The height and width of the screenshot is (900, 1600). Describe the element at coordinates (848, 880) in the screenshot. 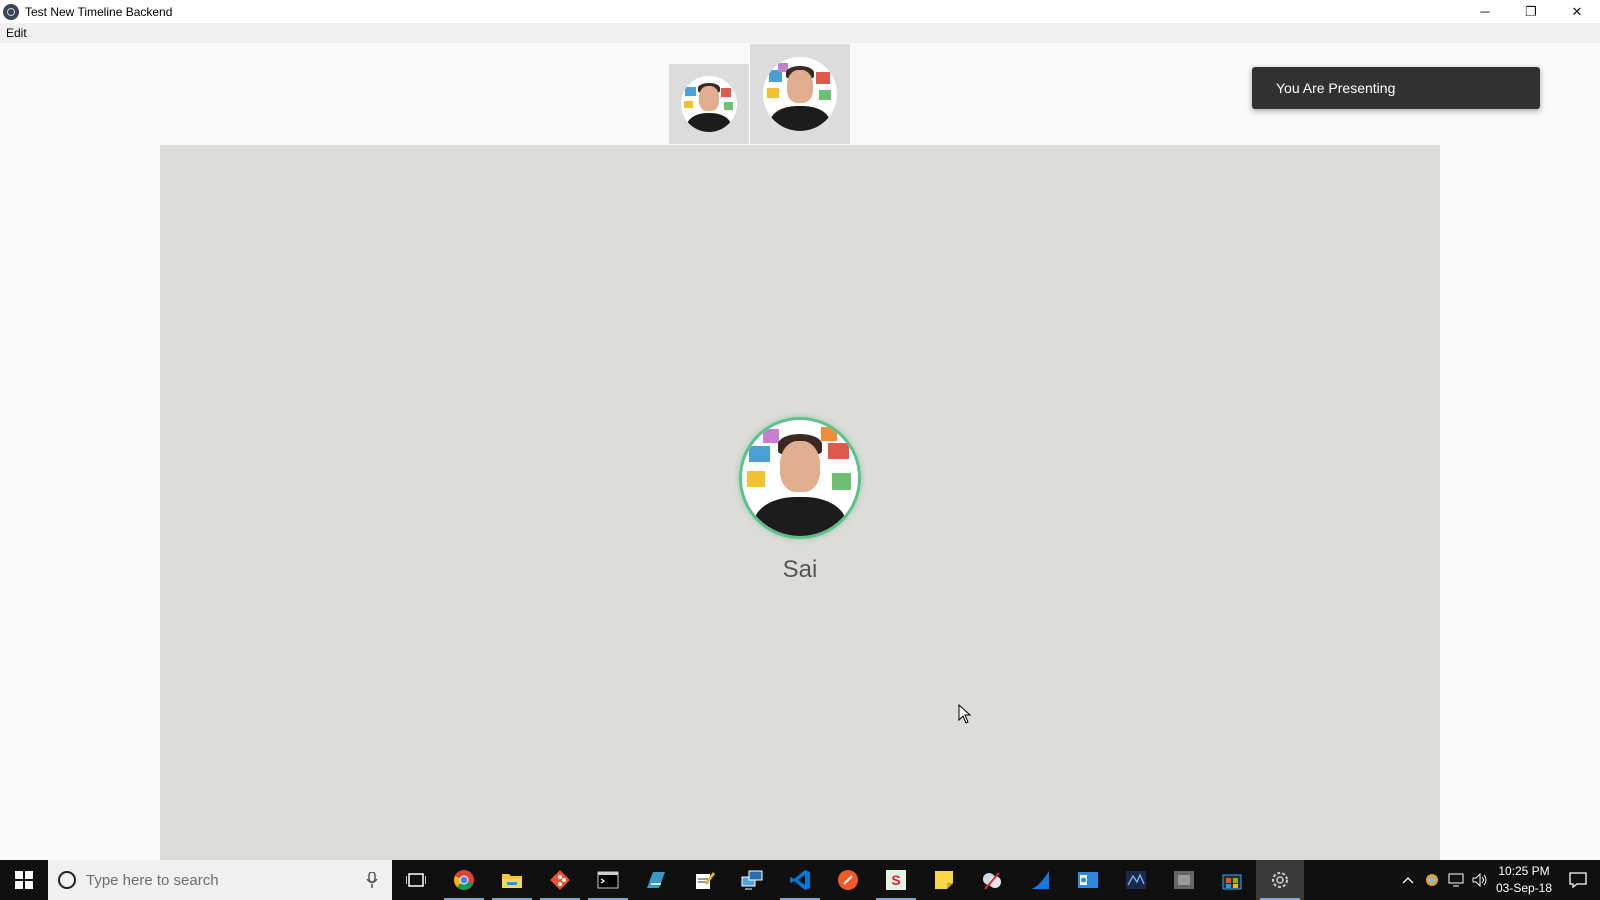

I see `postman-icon` at that location.